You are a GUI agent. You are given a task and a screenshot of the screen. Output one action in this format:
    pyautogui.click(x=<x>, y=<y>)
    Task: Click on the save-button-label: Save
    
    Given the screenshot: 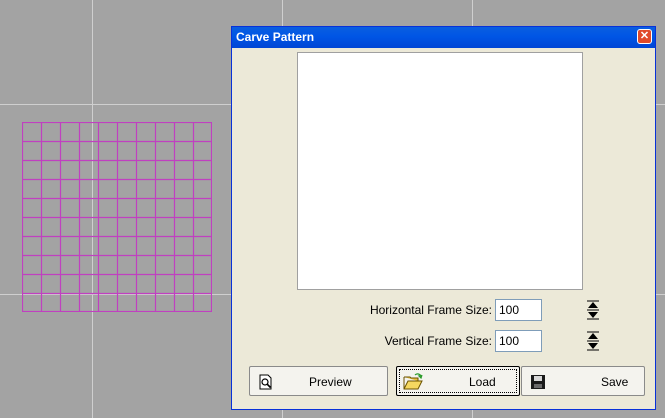 What is the action you would take?
    pyautogui.click(x=615, y=382)
    